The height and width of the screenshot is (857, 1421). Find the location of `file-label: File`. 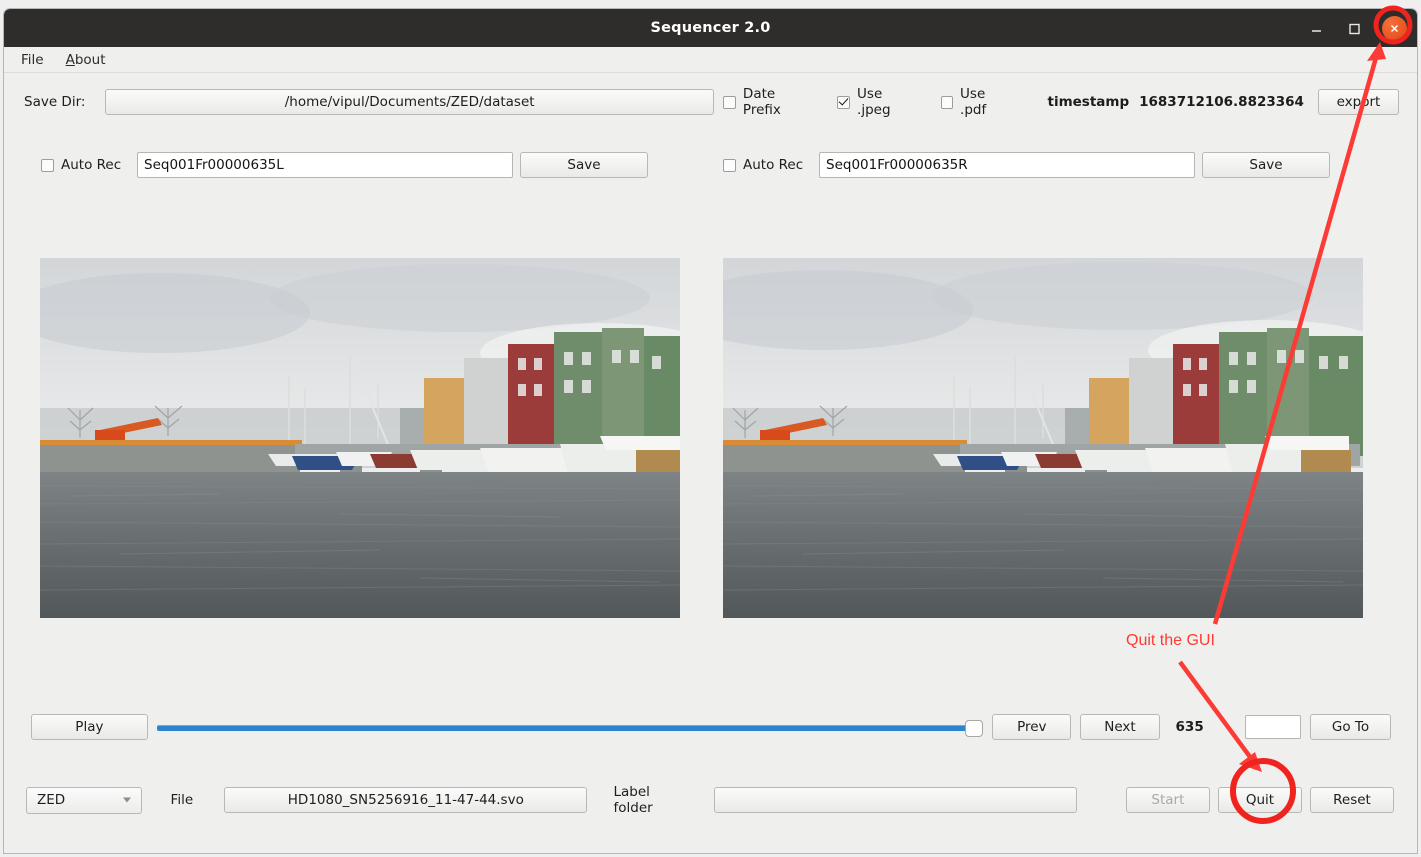

file-label: File is located at coordinates (182, 800).